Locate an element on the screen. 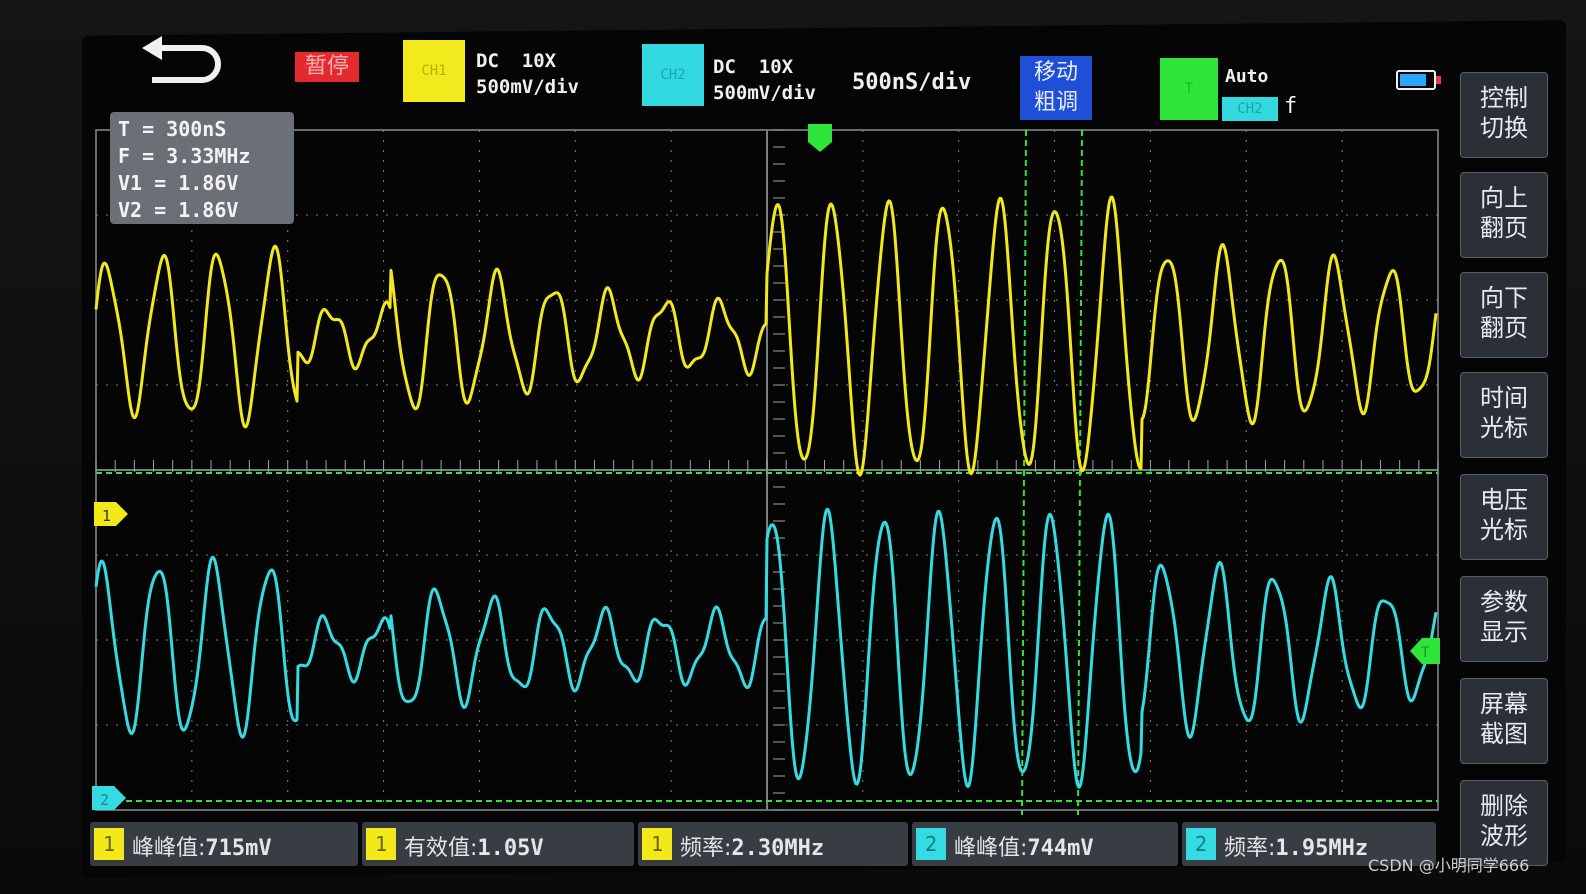 The image size is (1586, 894). ch2-coupling: DC 10X is located at coordinates (753, 67).